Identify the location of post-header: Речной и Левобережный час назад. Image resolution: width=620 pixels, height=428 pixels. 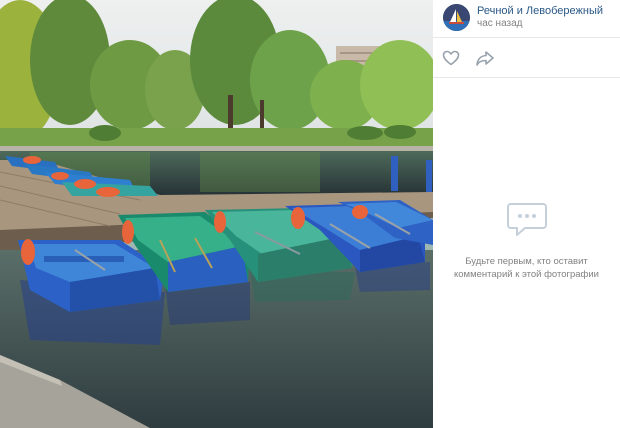
(526, 19).